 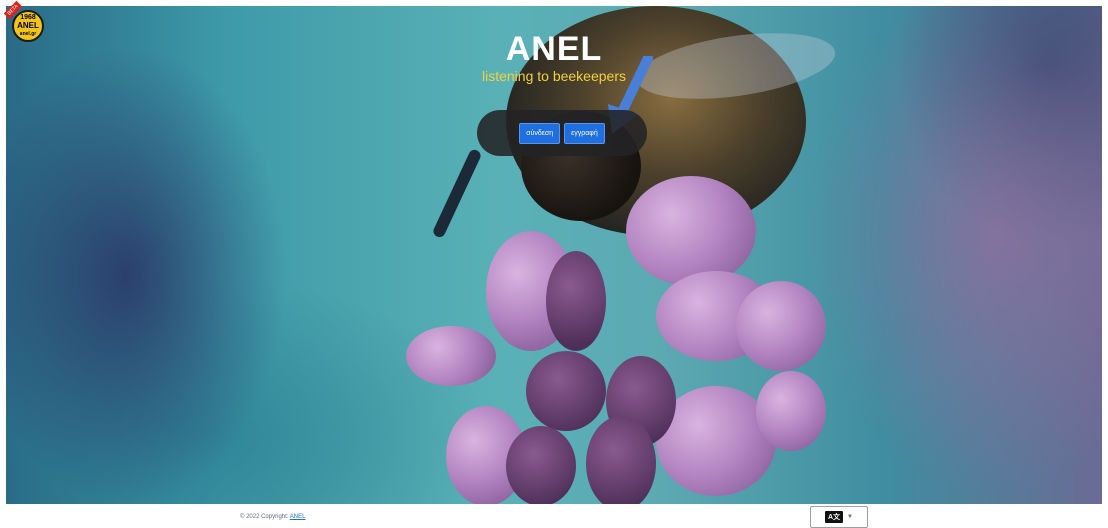 What do you see at coordinates (584, 133) in the screenshot?
I see `register-button: εγγραφή` at bounding box center [584, 133].